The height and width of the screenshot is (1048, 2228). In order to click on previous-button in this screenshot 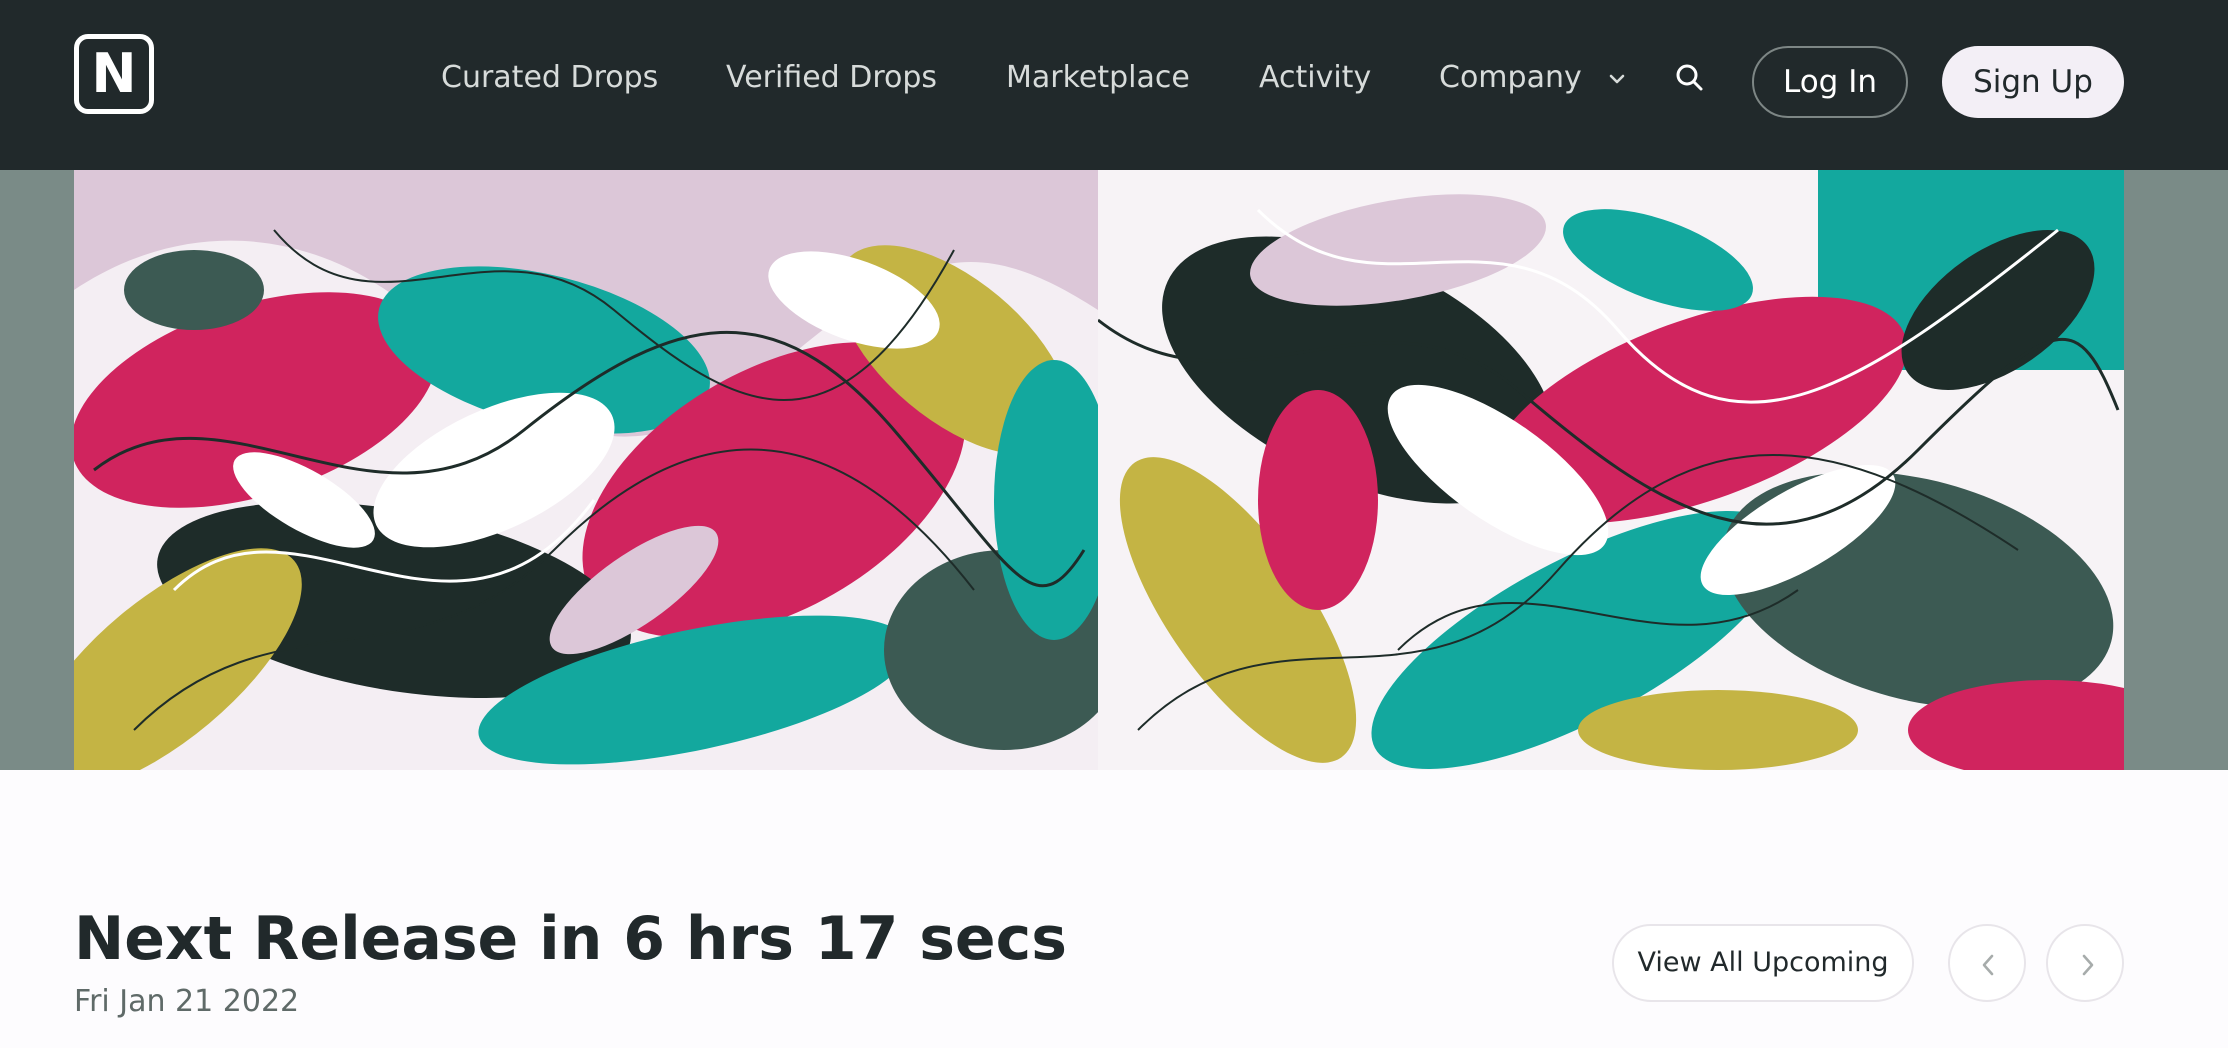, I will do `click(1987, 963)`.